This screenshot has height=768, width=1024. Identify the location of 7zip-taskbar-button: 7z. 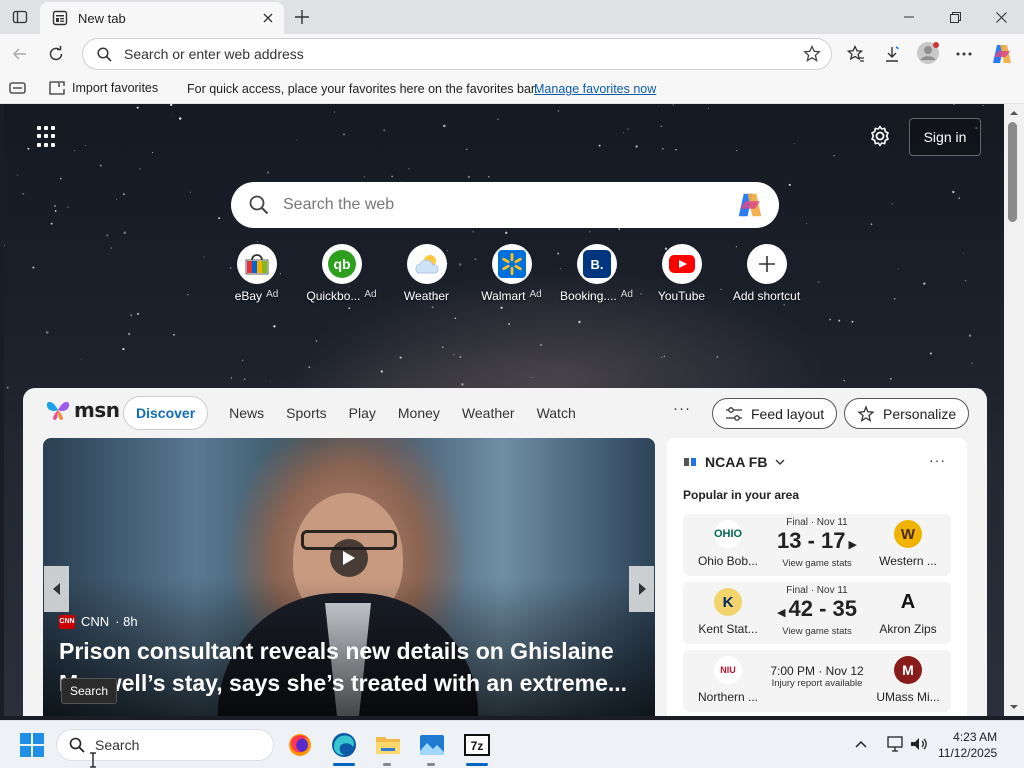
(477, 745).